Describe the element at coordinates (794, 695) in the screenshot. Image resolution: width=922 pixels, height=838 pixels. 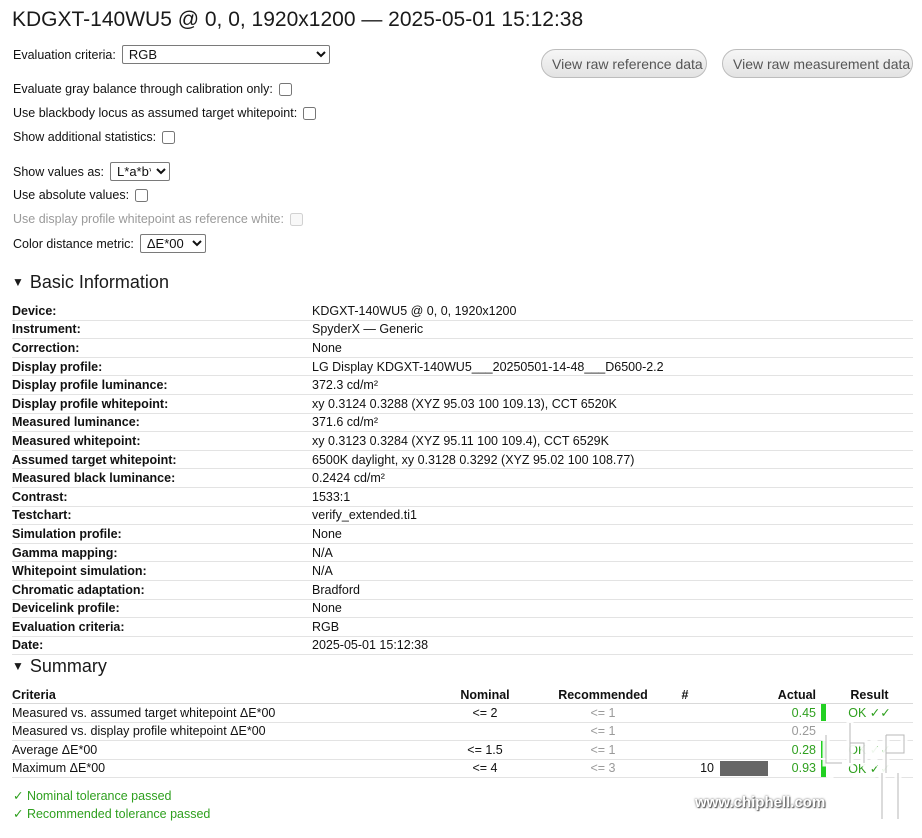
I see `actual-header: Actual` at that location.